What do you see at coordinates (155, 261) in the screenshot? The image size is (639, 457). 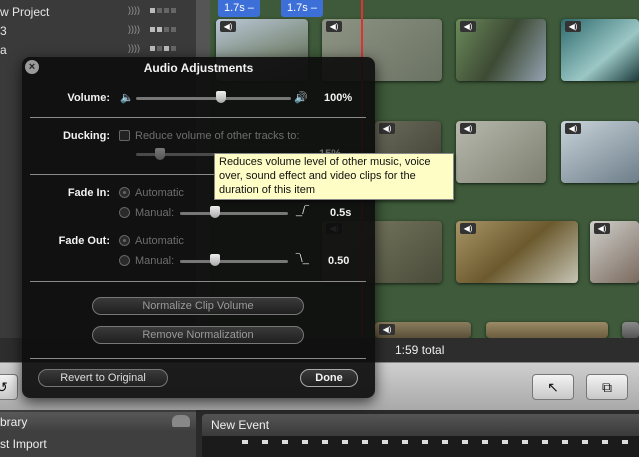 I see `fade-out-manual-label: Manual:` at bounding box center [155, 261].